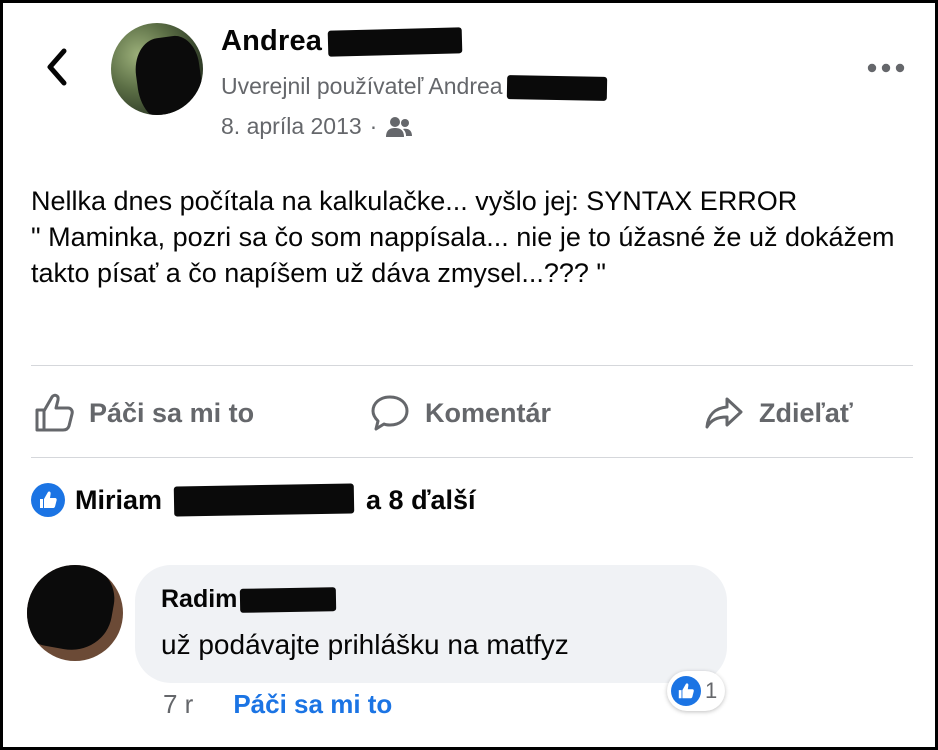  I want to click on comment-label: Komentár, so click(488, 412).